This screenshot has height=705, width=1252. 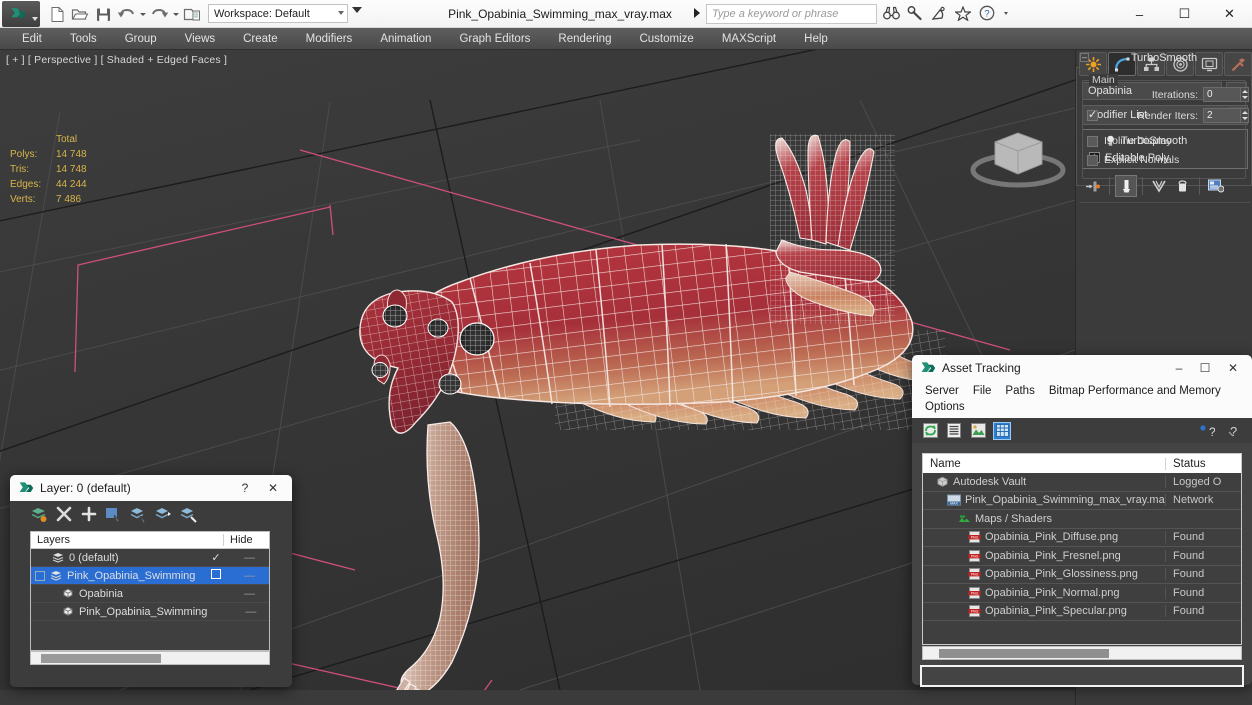 What do you see at coordinates (1092, 141) in the screenshot?
I see `isoline-display-checkbox` at bounding box center [1092, 141].